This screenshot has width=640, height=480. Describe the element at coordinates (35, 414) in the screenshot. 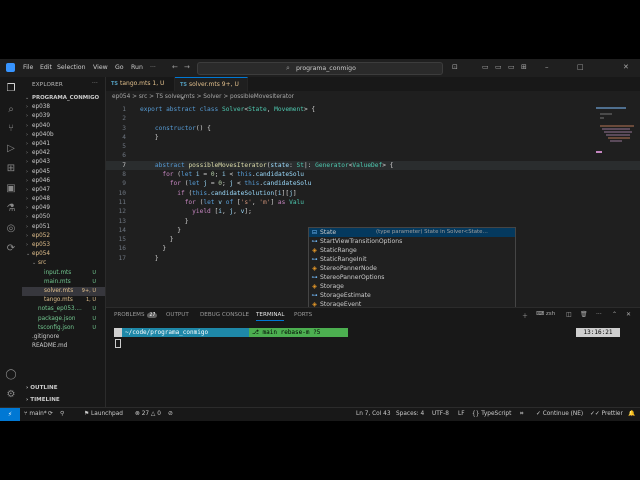

I see `status-branch: ⑂ main*` at that location.